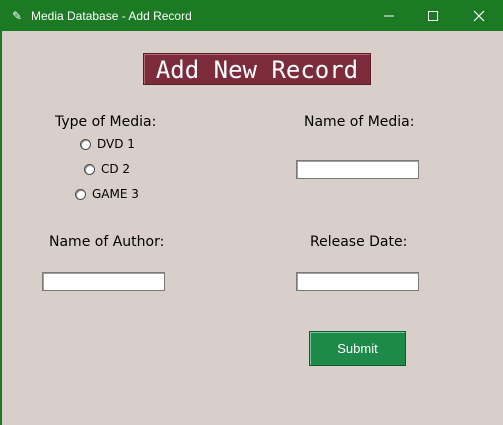 This screenshot has width=503, height=425. What do you see at coordinates (257, 69) in the screenshot?
I see `page-title: Add New Record` at bounding box center [257, 69].